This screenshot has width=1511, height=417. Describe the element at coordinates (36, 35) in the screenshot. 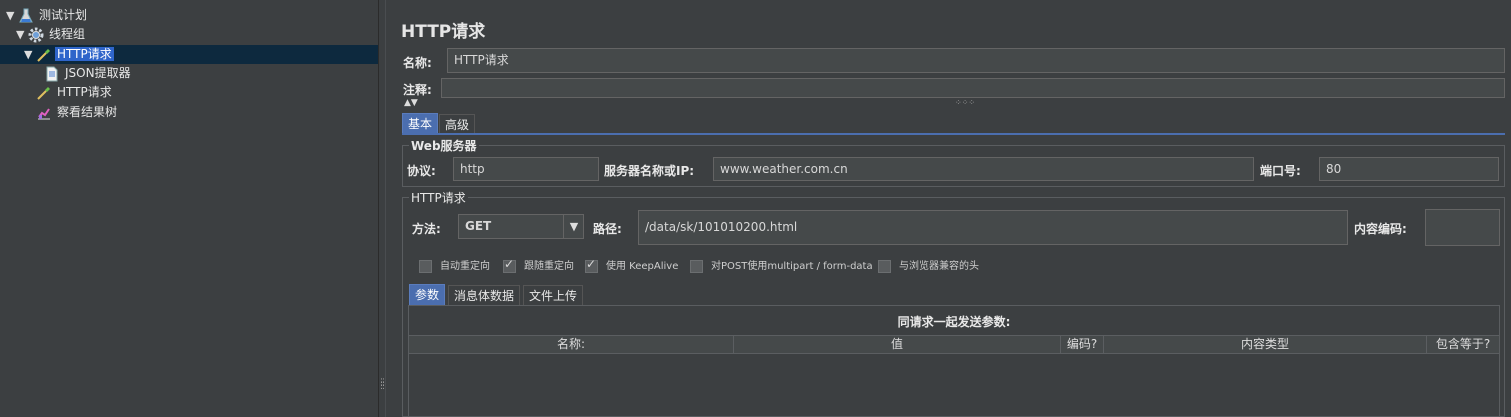

I see `gear-icon` at that location.